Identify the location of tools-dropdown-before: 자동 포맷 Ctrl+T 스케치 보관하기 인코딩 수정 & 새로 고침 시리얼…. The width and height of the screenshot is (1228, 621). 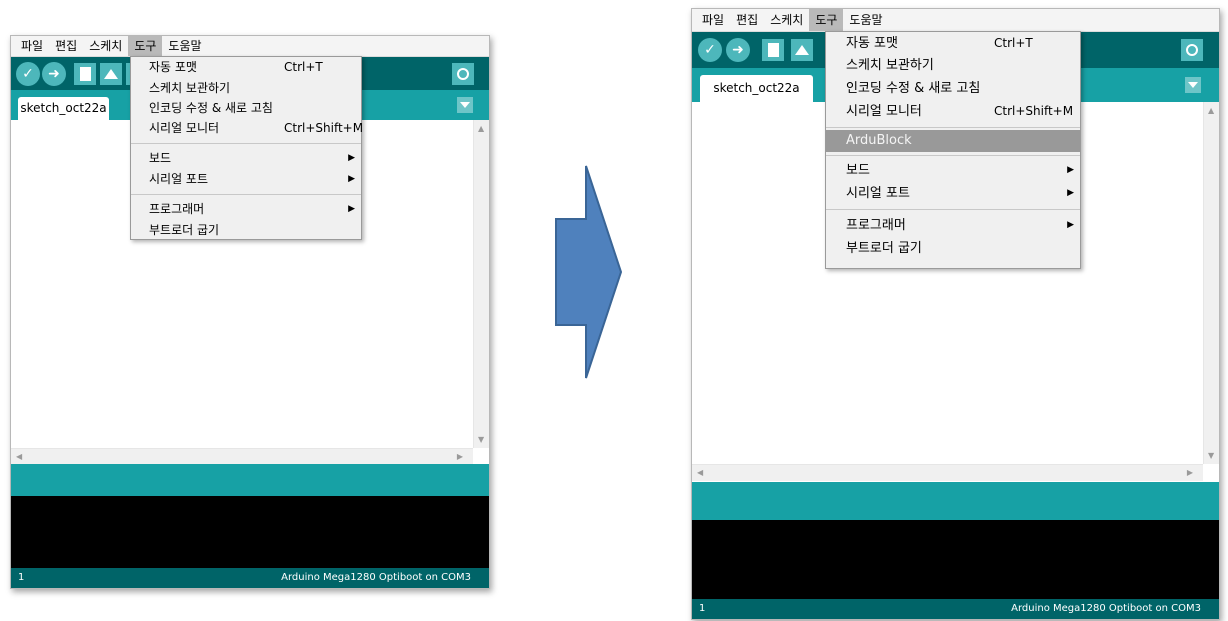
(247, 148).